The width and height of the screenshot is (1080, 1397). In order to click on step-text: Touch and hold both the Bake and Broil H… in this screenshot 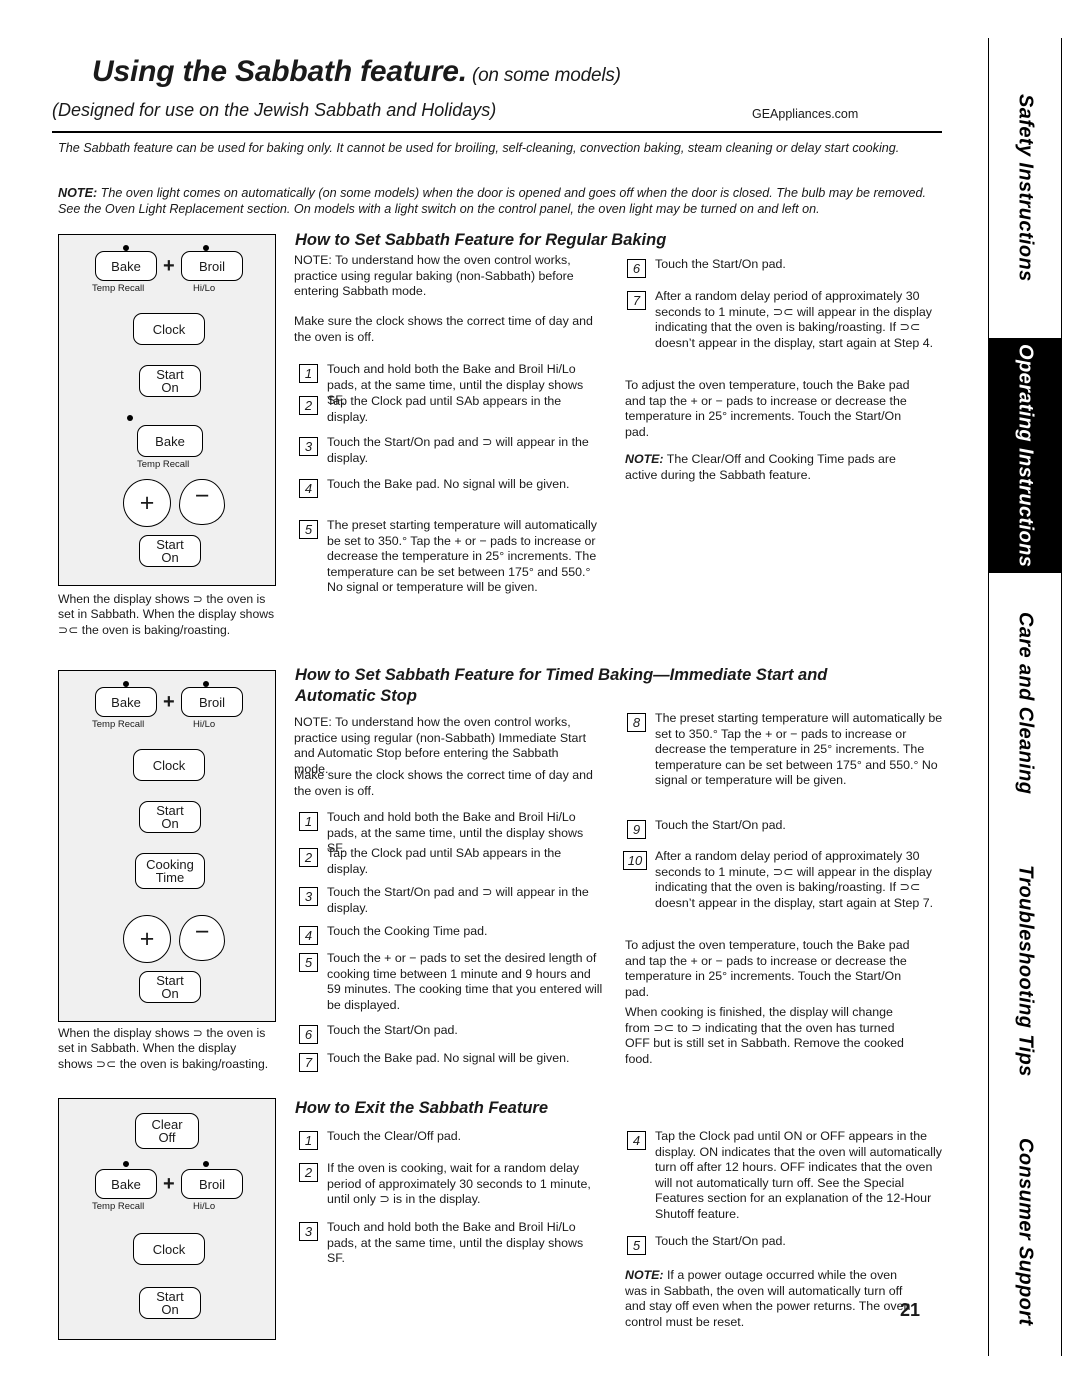, I will do `click(455, 1243)`.